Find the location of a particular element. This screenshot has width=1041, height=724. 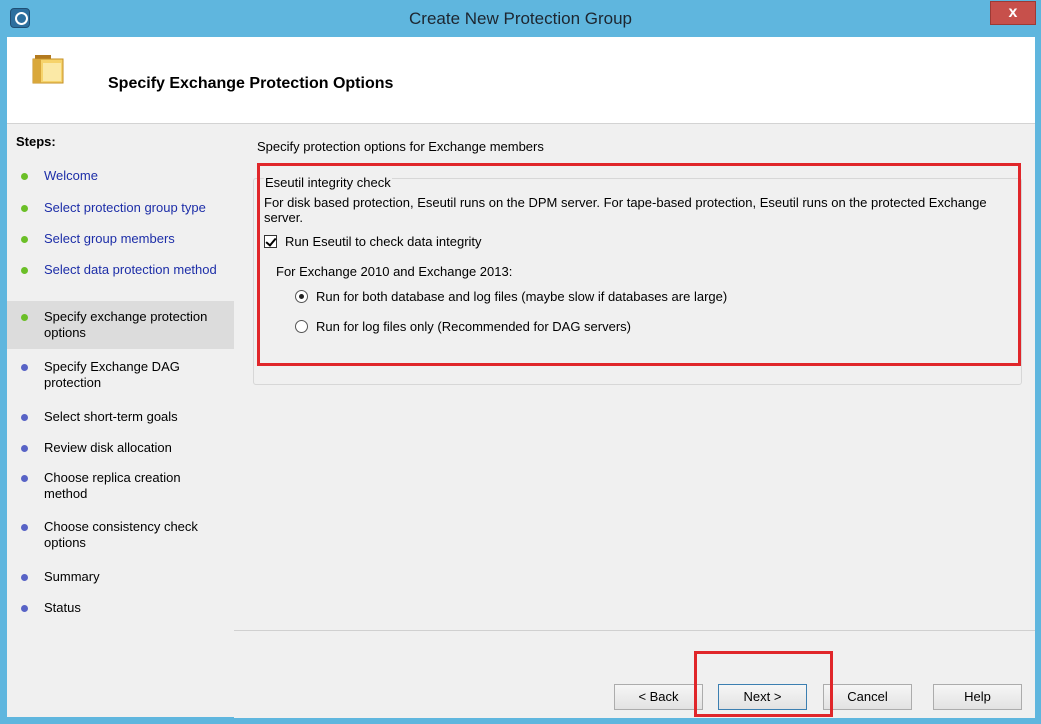

step-label: Select short-term goals is located at coordinates (111, 416).